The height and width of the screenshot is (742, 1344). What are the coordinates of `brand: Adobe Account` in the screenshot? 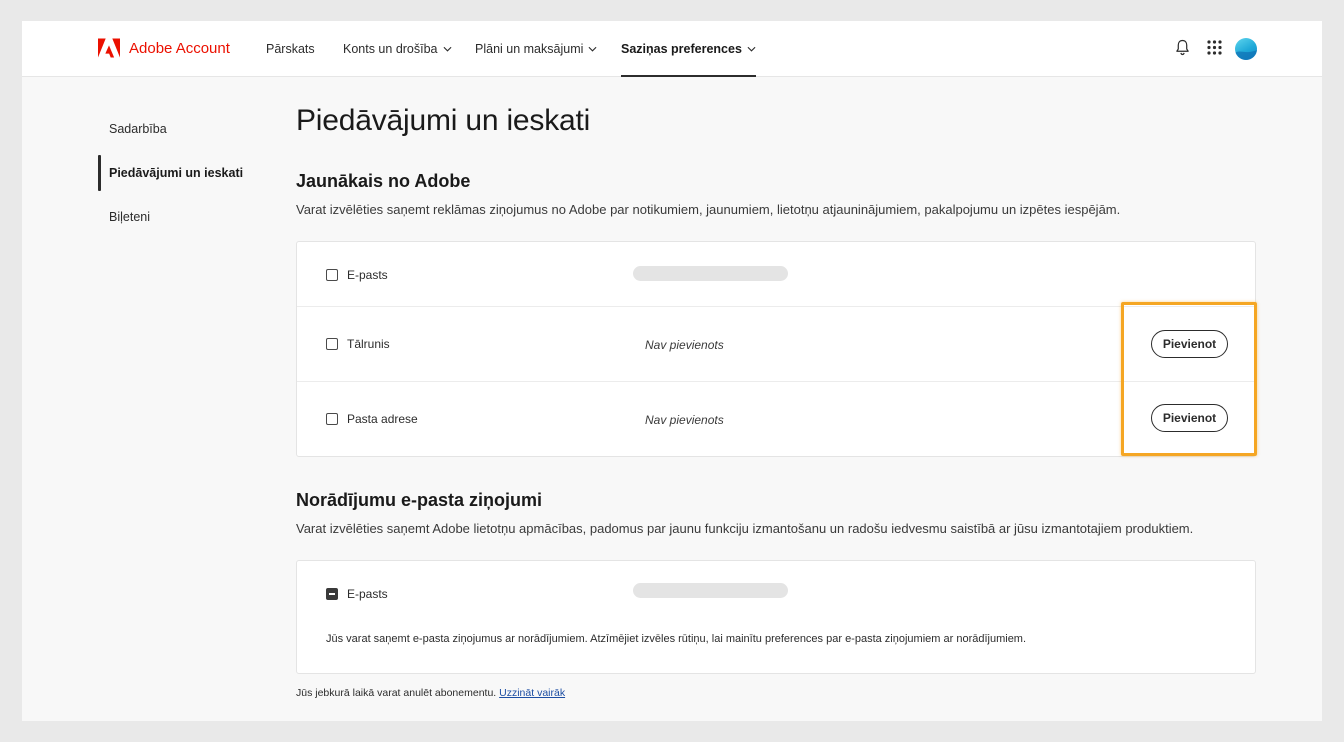 It's located at (164, 48).